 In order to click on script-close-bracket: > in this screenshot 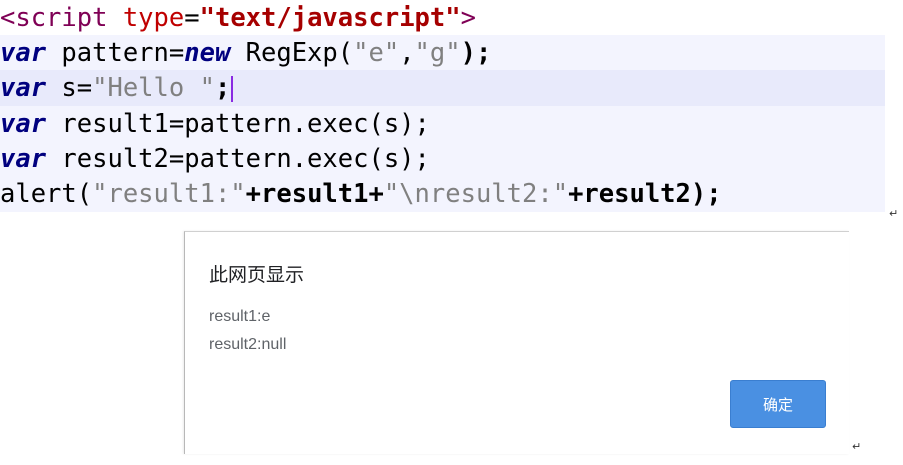, I will do `click(468, 18)`.